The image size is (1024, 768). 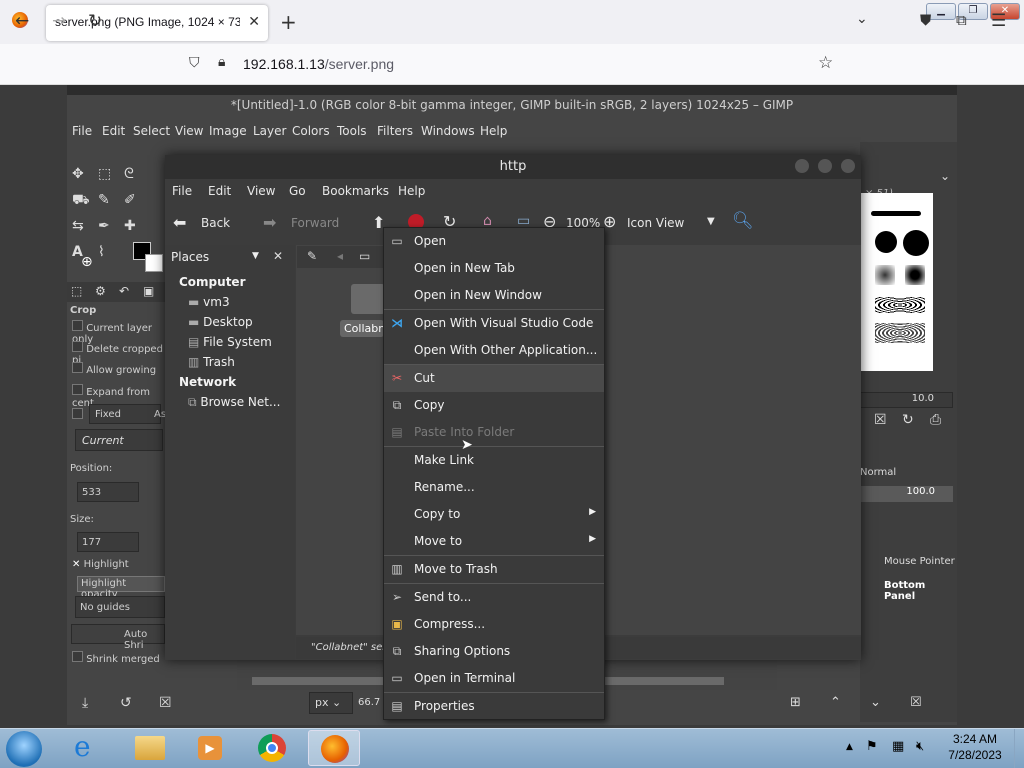 I want to click on back-button: Back, so click(x=215, y=223).